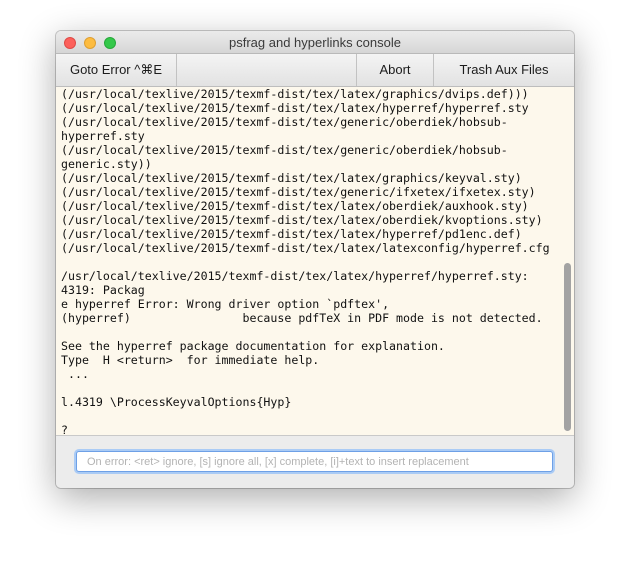 This screenshot has height=568, width=630. I want to click on abort-button: Abort, so click(395, 70).